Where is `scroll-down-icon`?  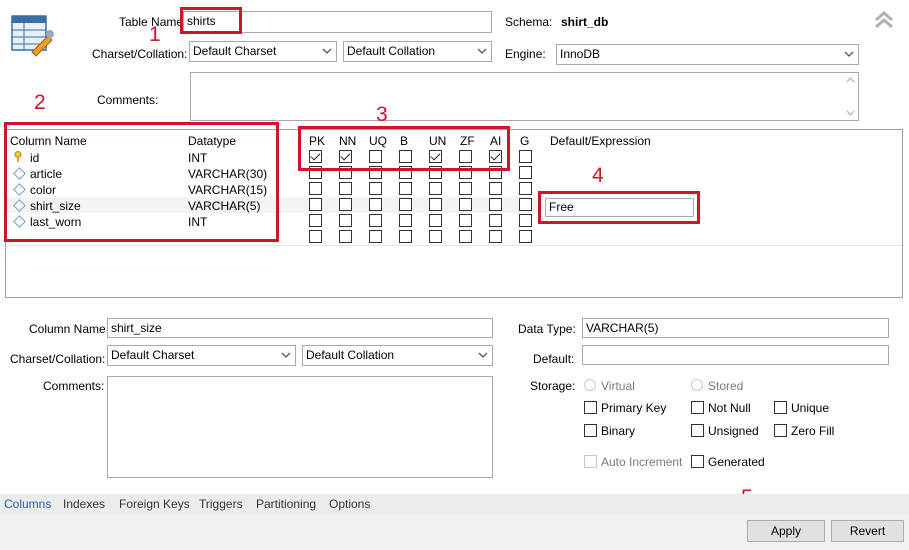
scroll-down-icon is located at coordinates (850, 113).